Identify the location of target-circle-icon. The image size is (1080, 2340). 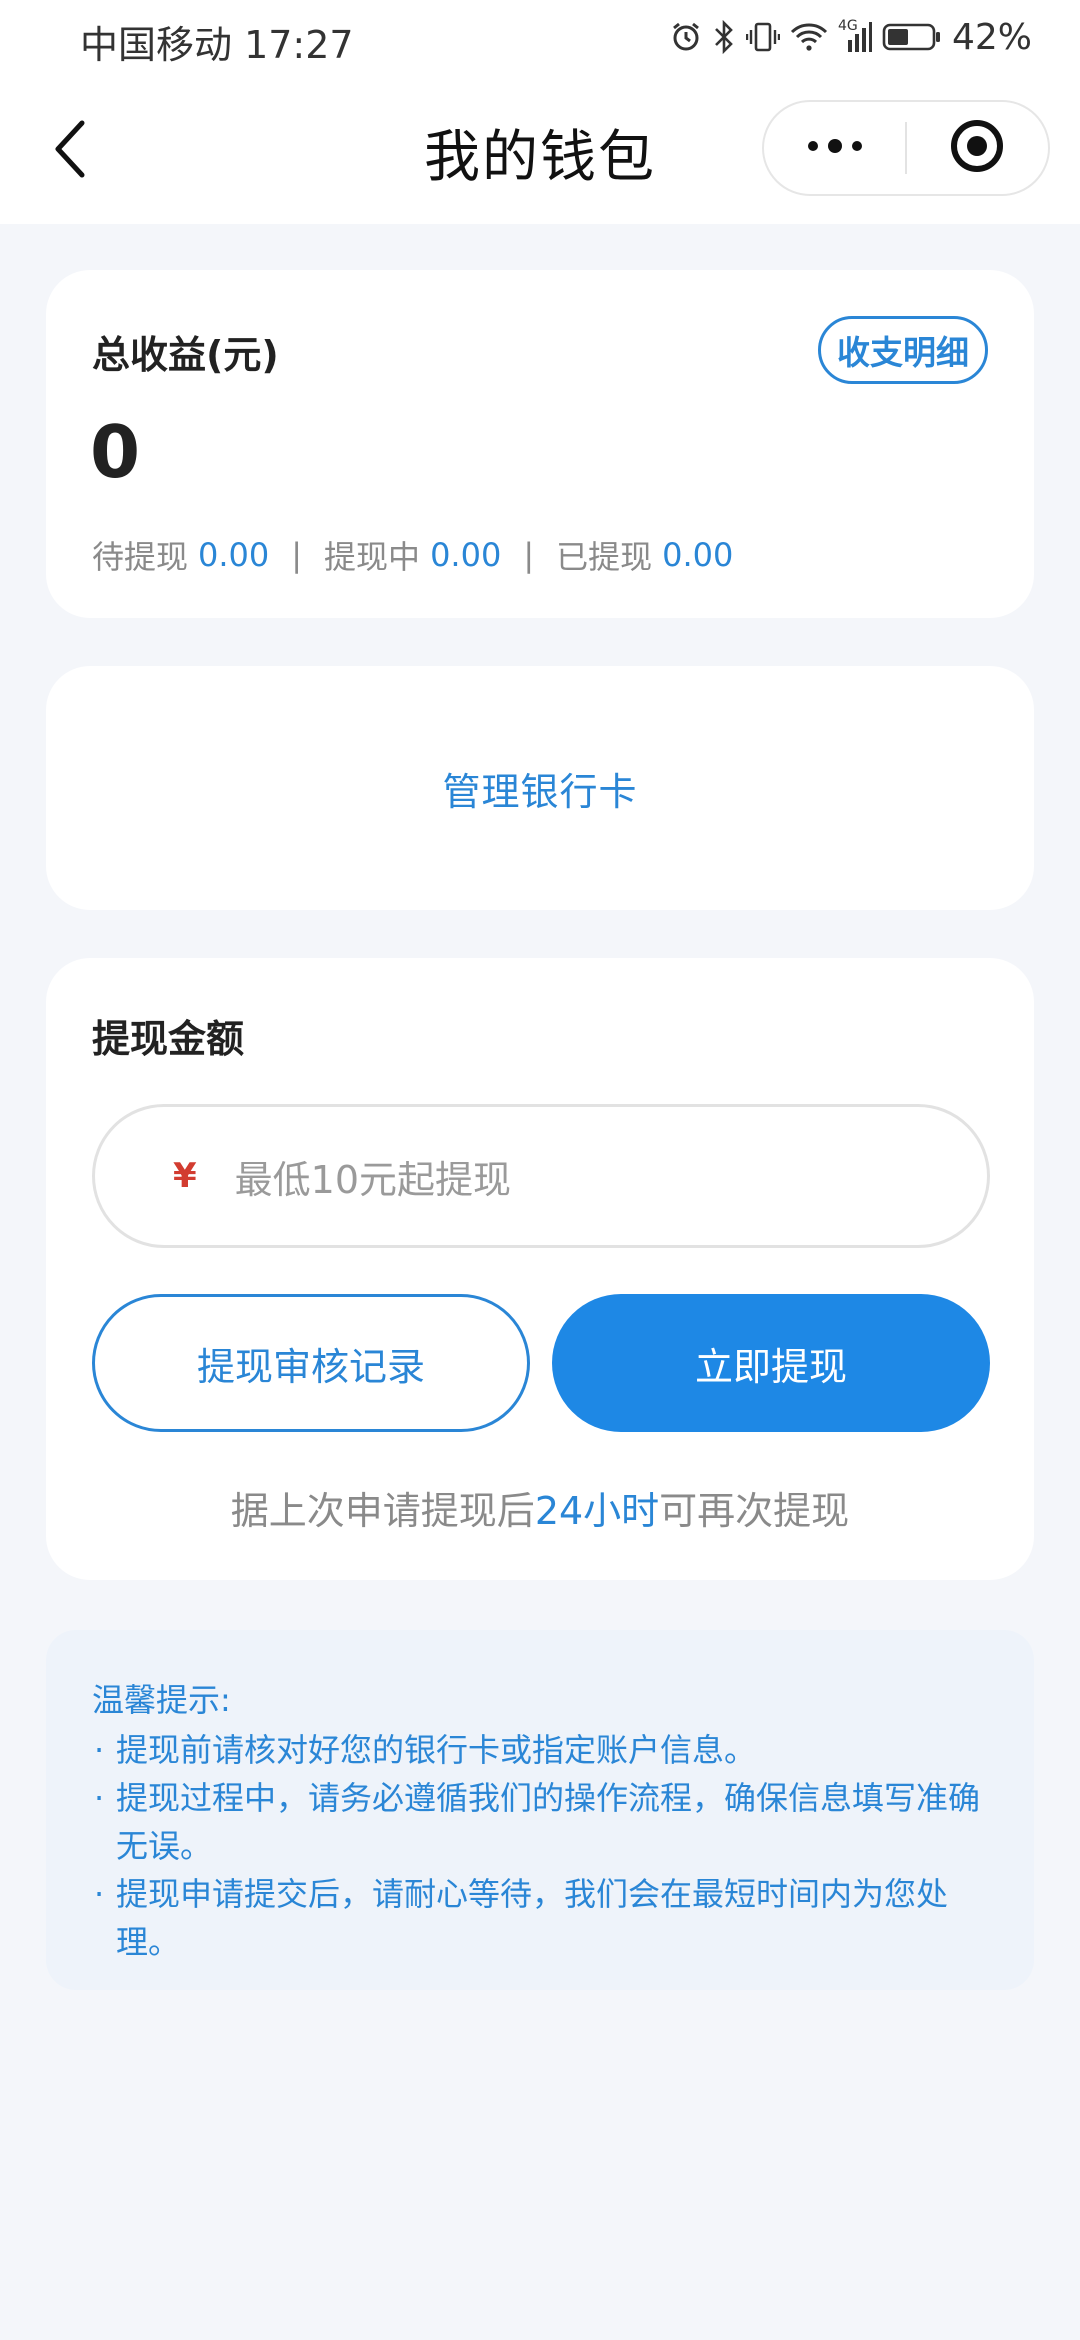
(977, 148).